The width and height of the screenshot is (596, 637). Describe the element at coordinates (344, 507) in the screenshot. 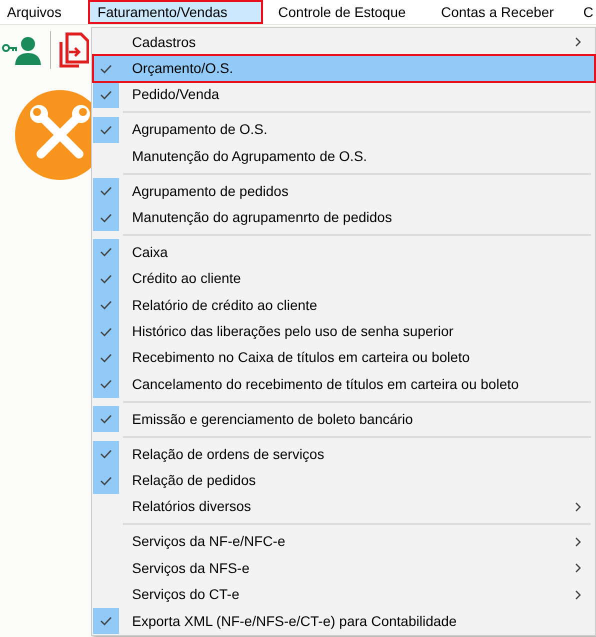

I see `menu-item: Relatórios diversos` at that location.